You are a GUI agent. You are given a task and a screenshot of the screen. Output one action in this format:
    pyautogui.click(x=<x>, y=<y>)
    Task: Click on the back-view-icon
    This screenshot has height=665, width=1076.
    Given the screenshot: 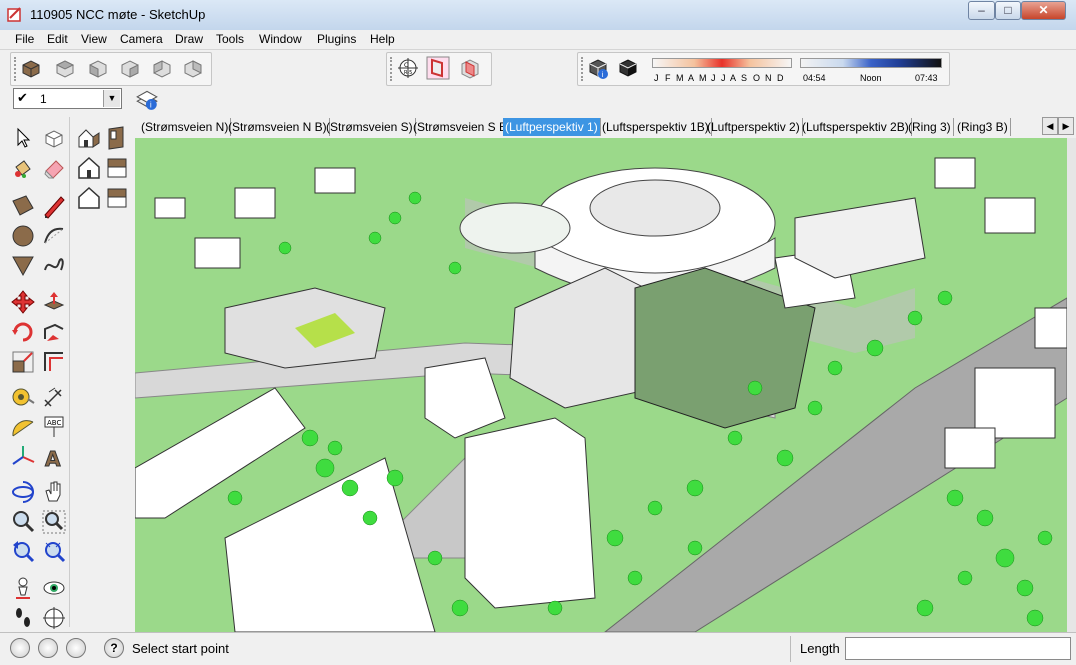 What is the action you would take?
    pyautogui.click(x=162, y=68)
    